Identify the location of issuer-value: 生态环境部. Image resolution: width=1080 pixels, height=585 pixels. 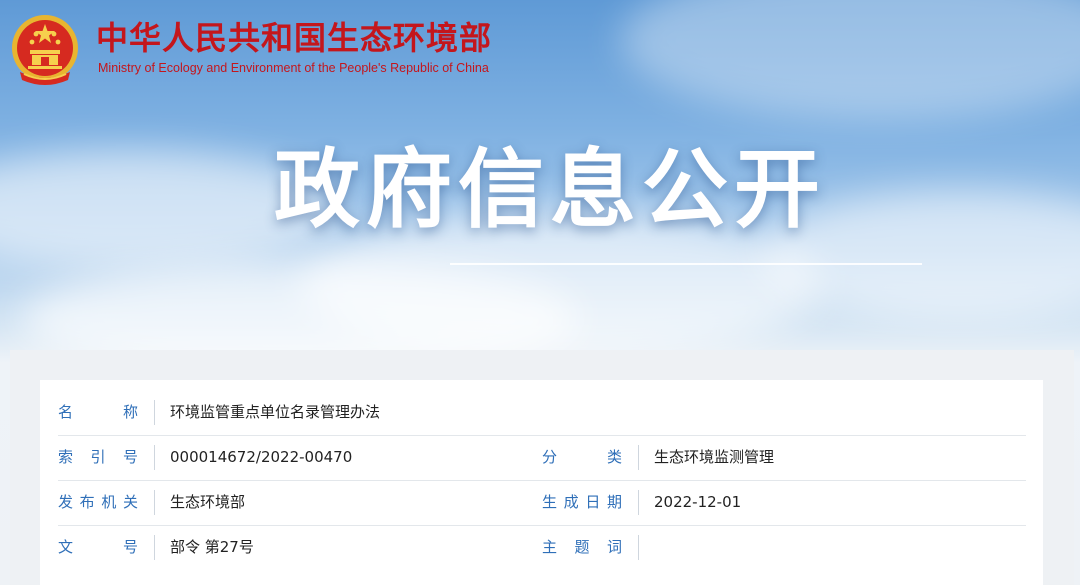
(208, 502).